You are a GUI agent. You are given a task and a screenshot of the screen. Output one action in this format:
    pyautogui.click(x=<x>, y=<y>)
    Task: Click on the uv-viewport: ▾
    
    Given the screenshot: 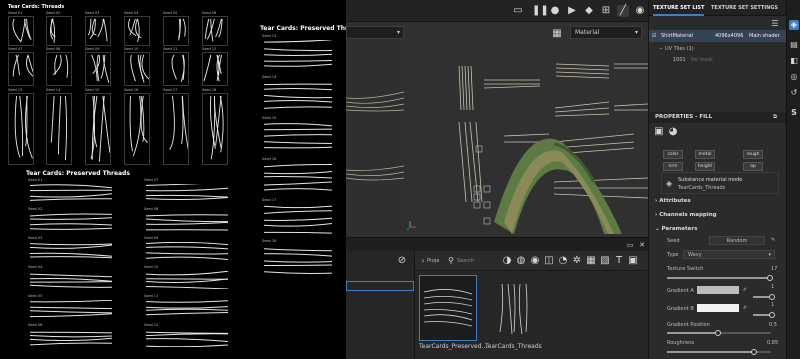 What is the action you would take?
    pyautogui.click(x=375, y=129)
    